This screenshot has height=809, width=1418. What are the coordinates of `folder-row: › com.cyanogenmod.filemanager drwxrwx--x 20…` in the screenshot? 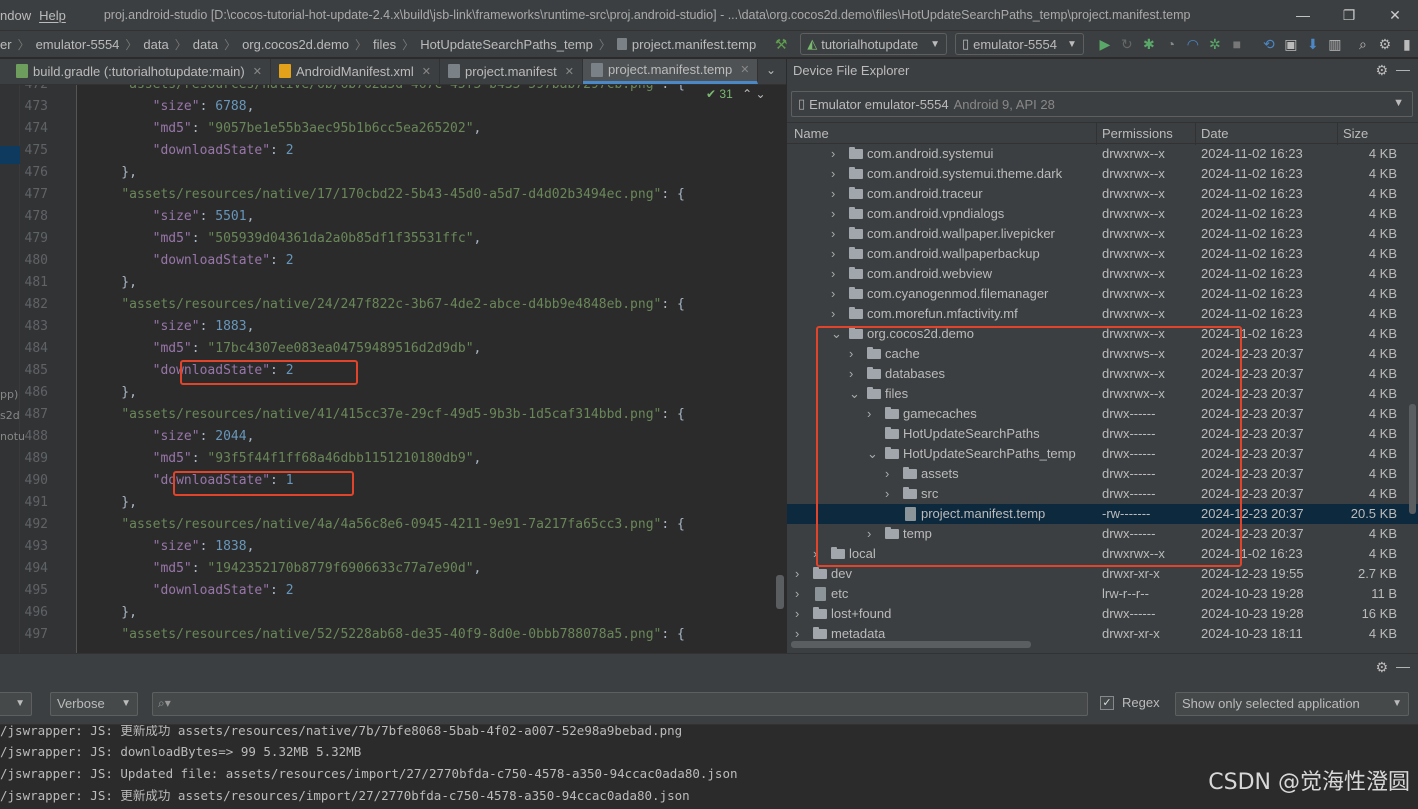 It's located at (1102, 294).